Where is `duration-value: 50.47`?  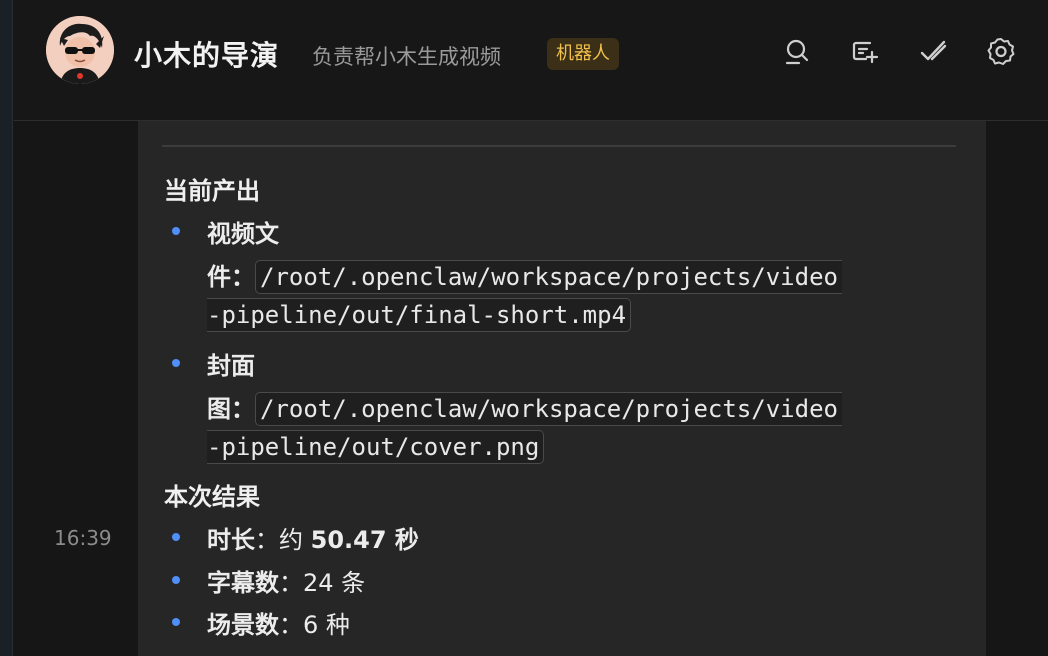
duration-value: 50.47 is located at coordinates (348, 540).